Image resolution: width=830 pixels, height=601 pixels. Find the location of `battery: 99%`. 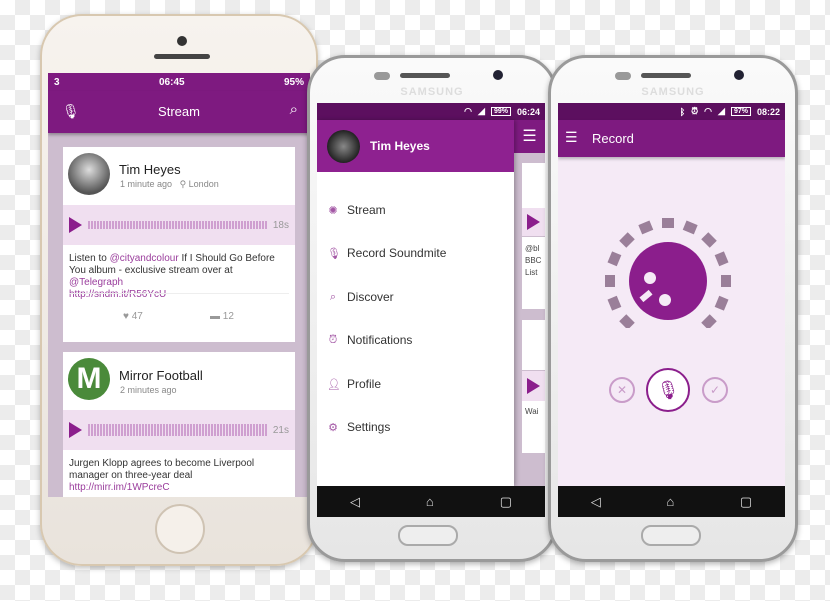

battery: 99% is located at coordinates (500, 111).